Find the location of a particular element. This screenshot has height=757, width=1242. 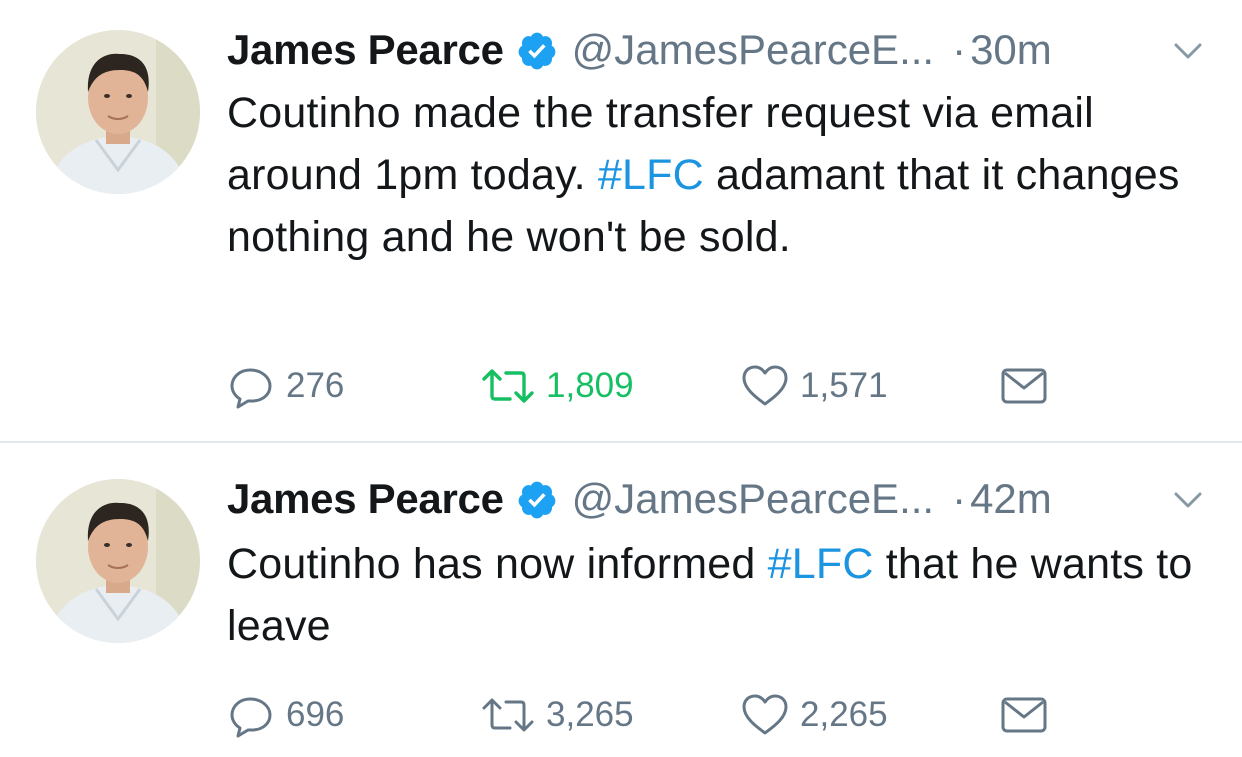

tweet-timestamp: 42m is located at coordinates (1011, 499).